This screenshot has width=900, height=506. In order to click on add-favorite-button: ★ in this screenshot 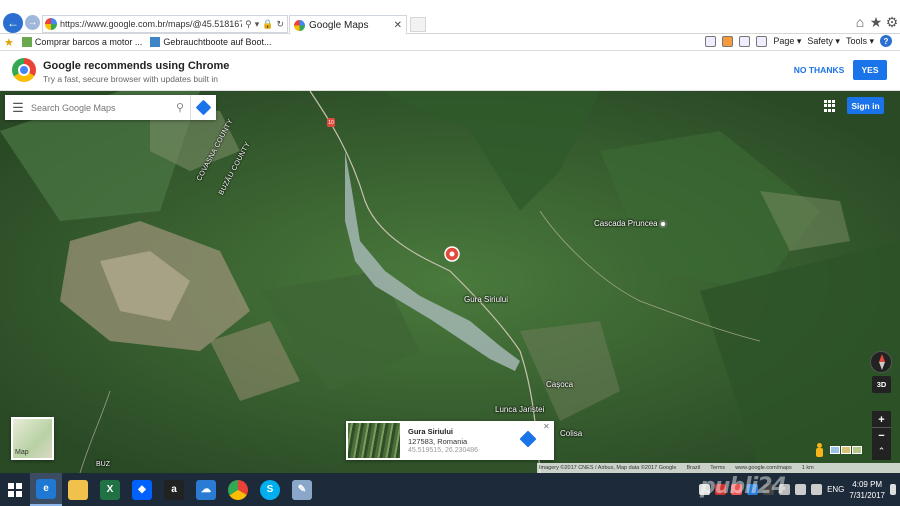, I will do `click(9, 42)`.